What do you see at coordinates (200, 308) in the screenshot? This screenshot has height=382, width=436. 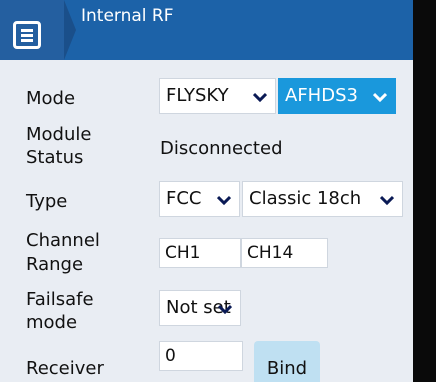 I see `failsafe-mode-select: Not set` at bounding box center [200, 308].